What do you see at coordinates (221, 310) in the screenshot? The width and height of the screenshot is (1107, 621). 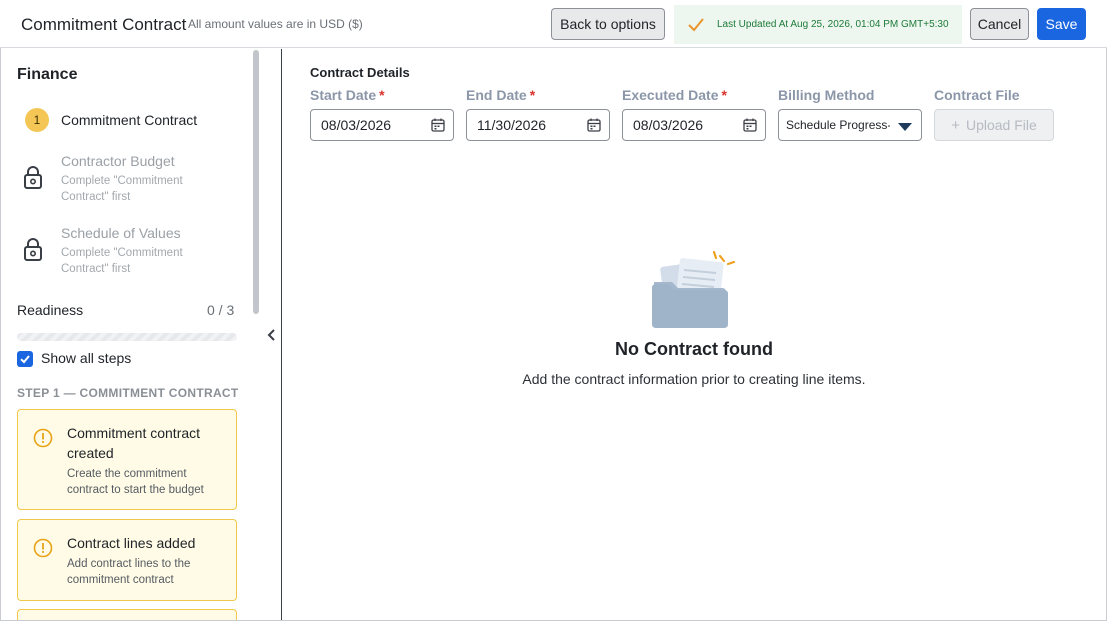 I see `readiness-count: 0 / 3` at bounding box center [221, 310].